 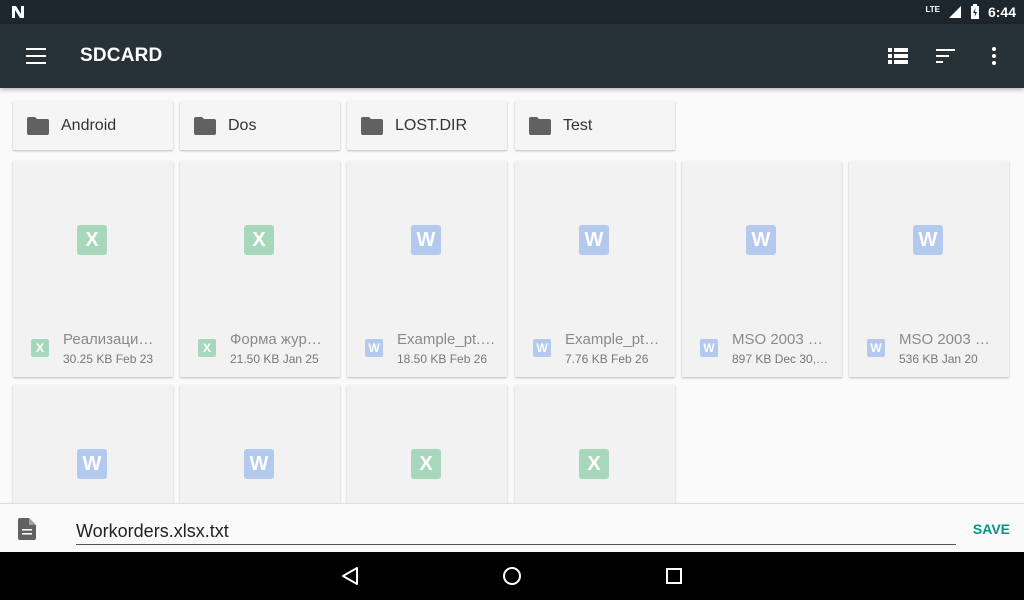 I want to click on folder-name: Test, so click(x=578, y=125).